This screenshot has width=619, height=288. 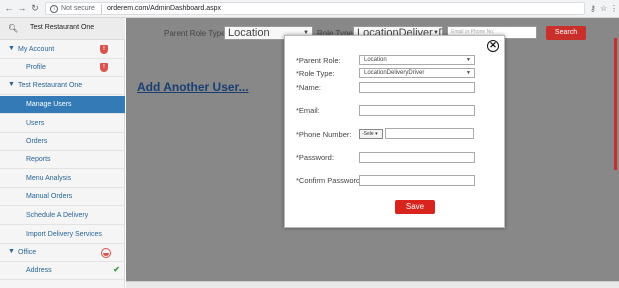 What do you see at coordinates (36, 67) in the screenshot?
I see `sidebar-item-label: Profile` at bounding box center [36, 67].